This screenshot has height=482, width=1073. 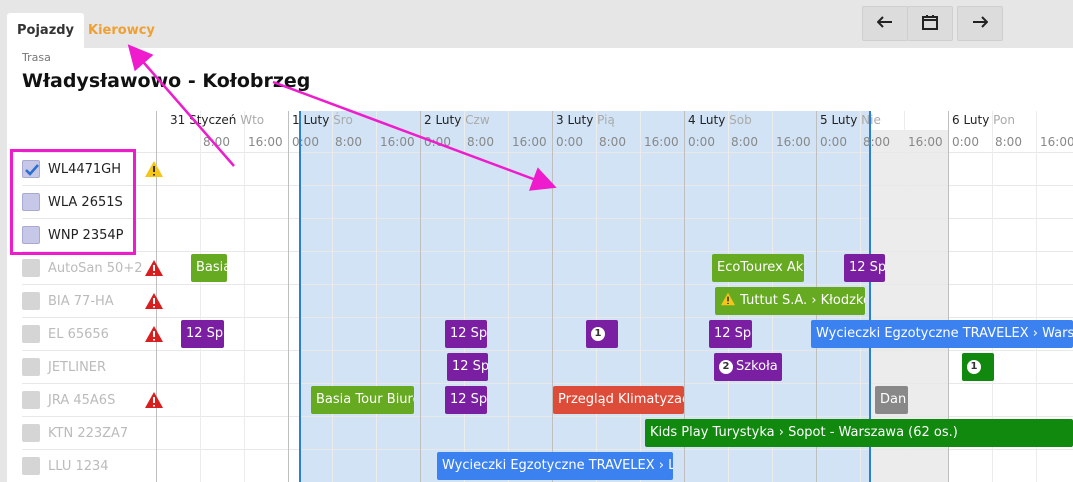 I want to click on tab-vehicles: Pojazdy, so click(x=46, y=30).